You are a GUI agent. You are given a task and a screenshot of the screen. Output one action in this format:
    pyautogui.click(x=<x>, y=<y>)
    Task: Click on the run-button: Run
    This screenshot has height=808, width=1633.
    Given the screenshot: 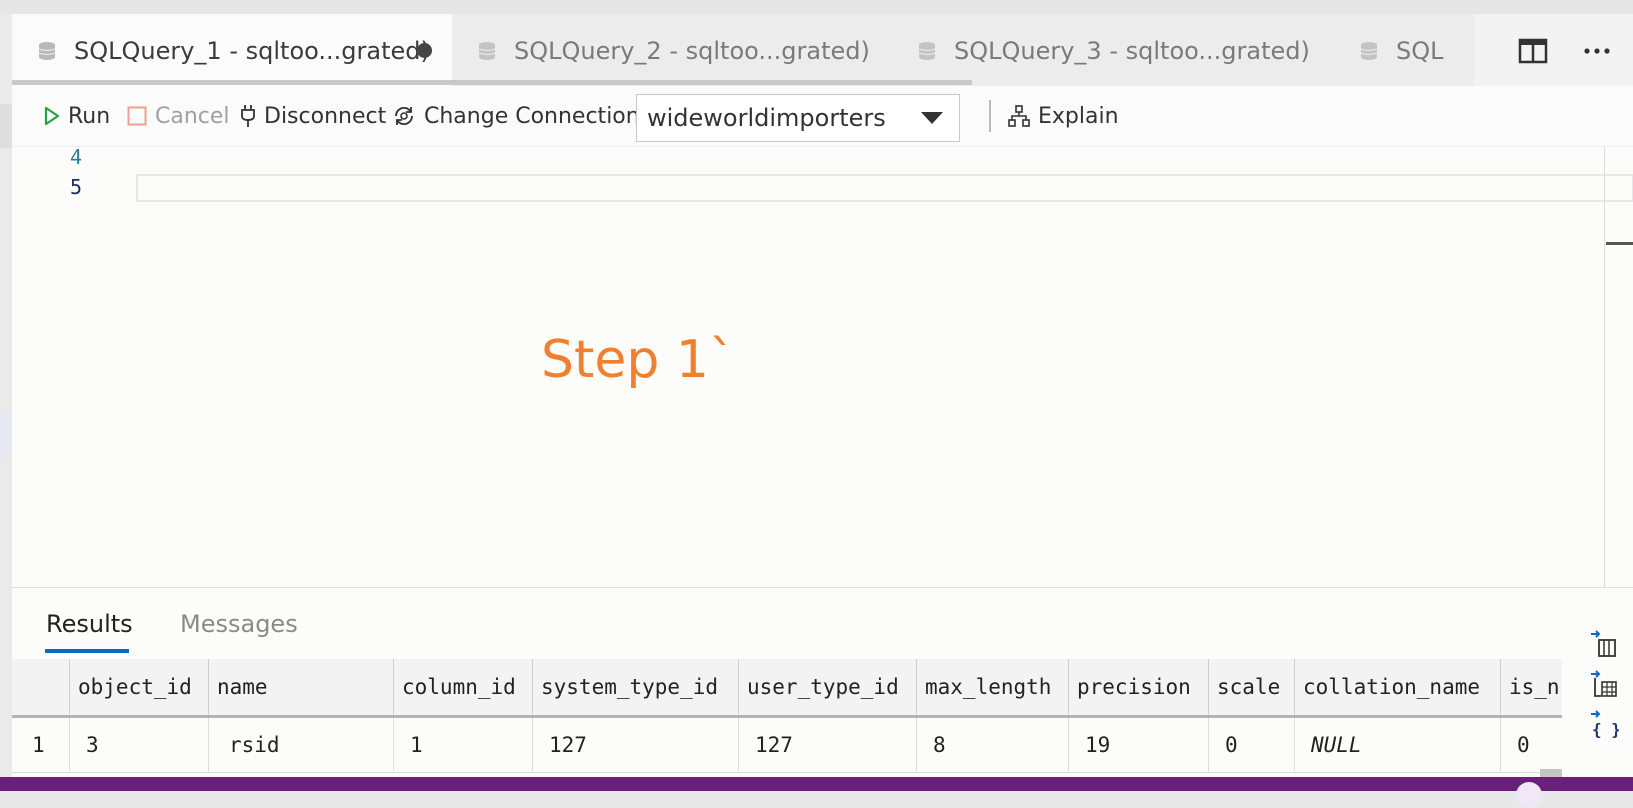 What is the action you would take?
    pyautogui.click(x=77, y=116)
    